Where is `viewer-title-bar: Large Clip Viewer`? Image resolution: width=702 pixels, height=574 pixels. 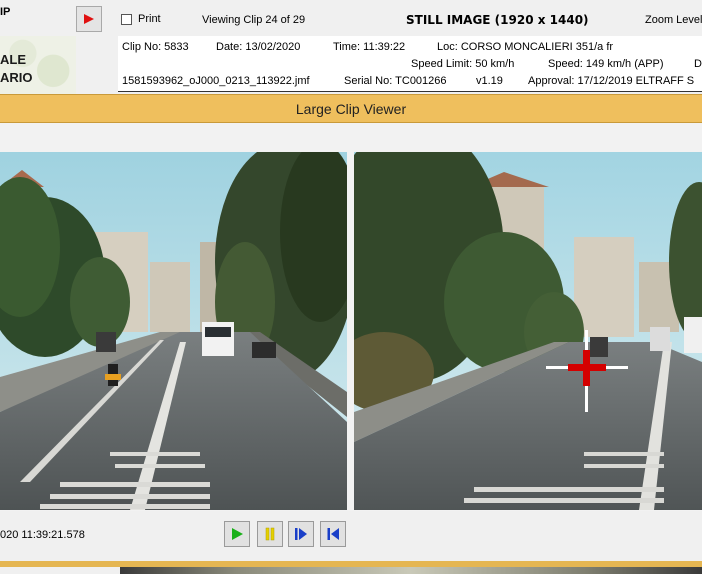 viewer-title-bar: Large Clip Viewer is located at coordinates (351, 108).